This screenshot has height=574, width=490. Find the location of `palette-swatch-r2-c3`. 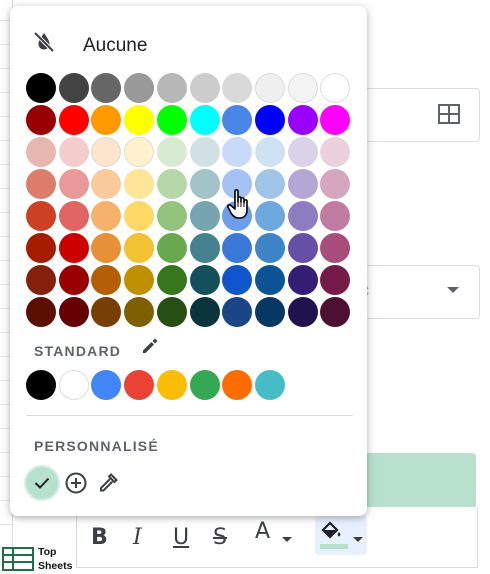

palette-swatch-r2-c3 is located at coordinates (106, 120).